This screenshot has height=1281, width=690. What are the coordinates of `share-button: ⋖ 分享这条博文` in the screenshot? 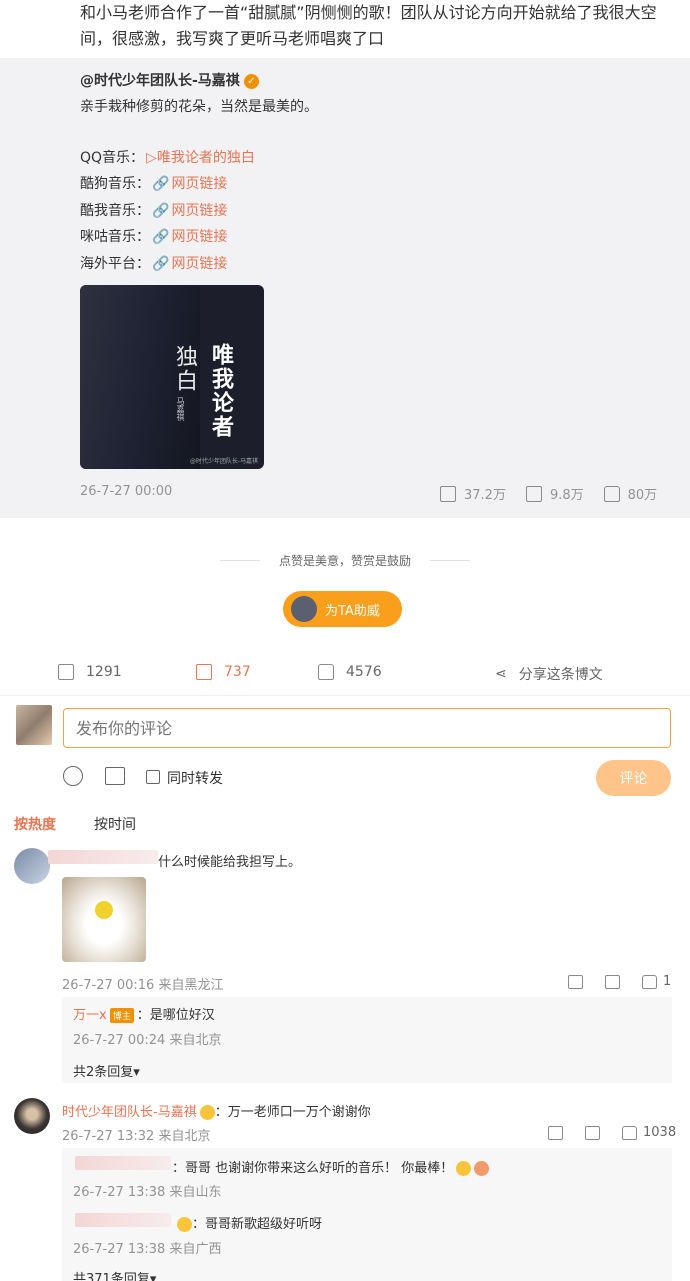 It's located at (549, 674).